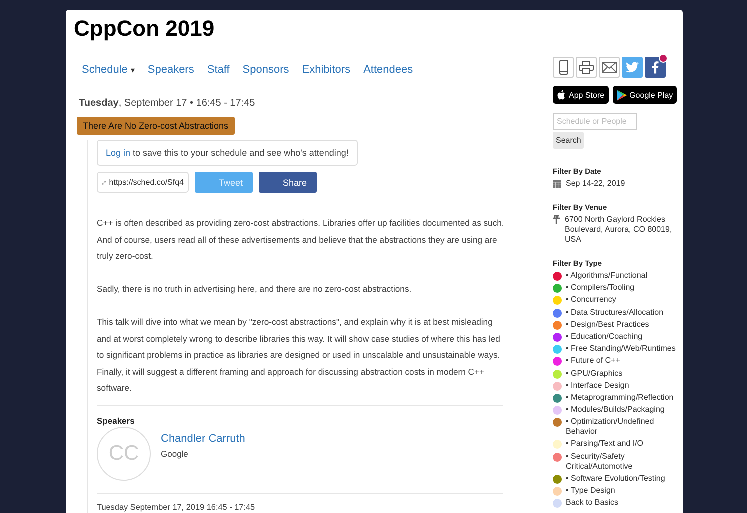 The height and width of the screenshot is (513, 747). Describe the element at coordinates (624, 462) in the screenshot. I see `type-filter: • Security/Safety Critical/Automotive` at that location.